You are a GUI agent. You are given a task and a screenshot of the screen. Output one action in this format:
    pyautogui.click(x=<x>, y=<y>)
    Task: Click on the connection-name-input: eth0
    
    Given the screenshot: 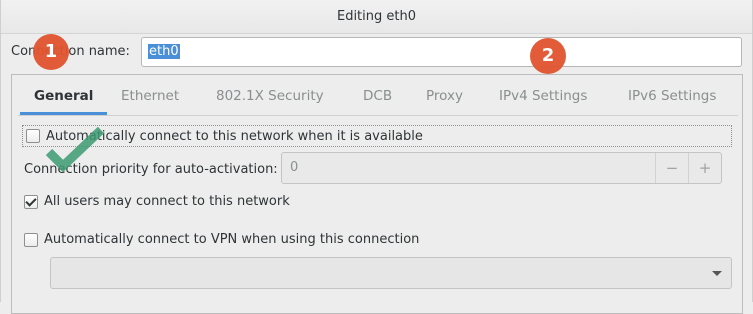 What is the action you would take?
    pyautogui.click(x=441, y=52)
    